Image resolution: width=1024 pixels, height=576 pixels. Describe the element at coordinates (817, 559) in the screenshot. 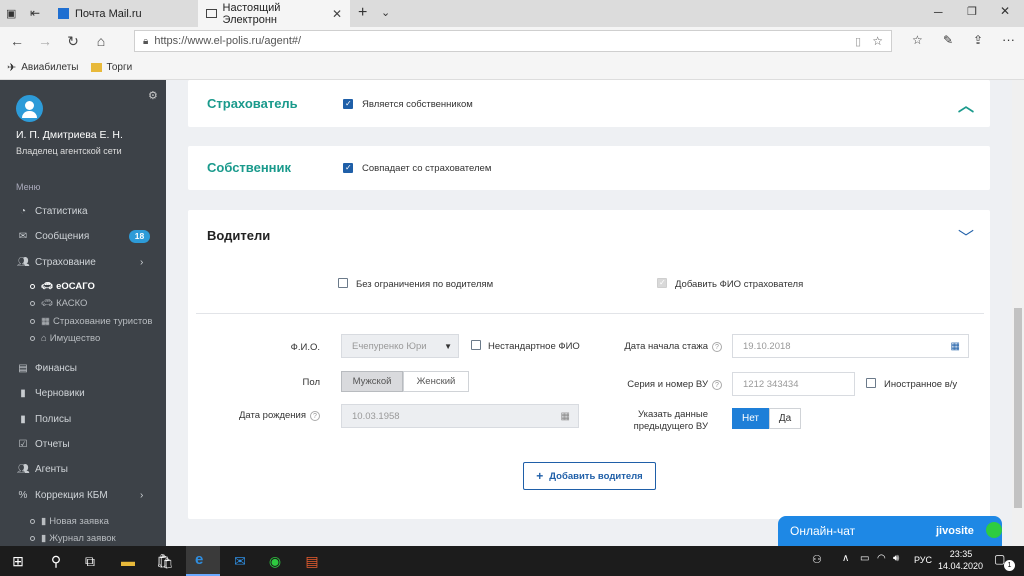

I see `people-icon: ⚇` at that location.